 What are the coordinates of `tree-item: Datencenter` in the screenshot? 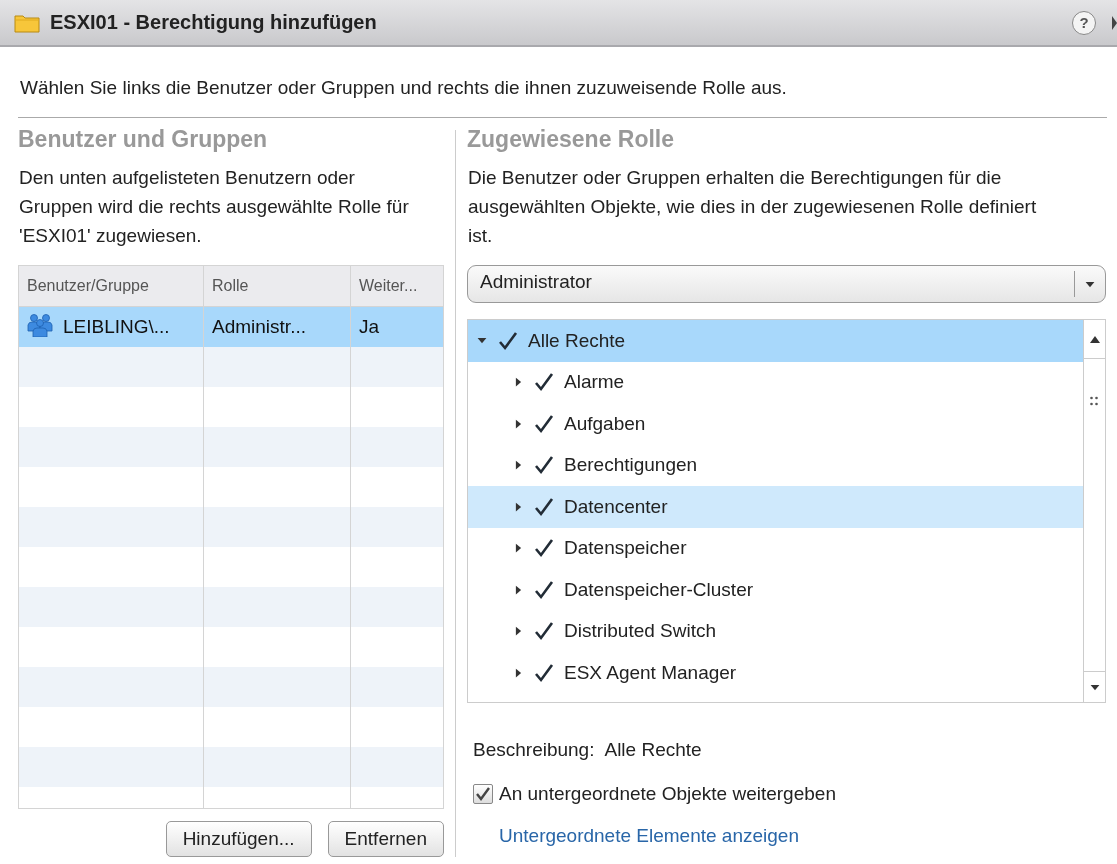 It's located at (775, 507).